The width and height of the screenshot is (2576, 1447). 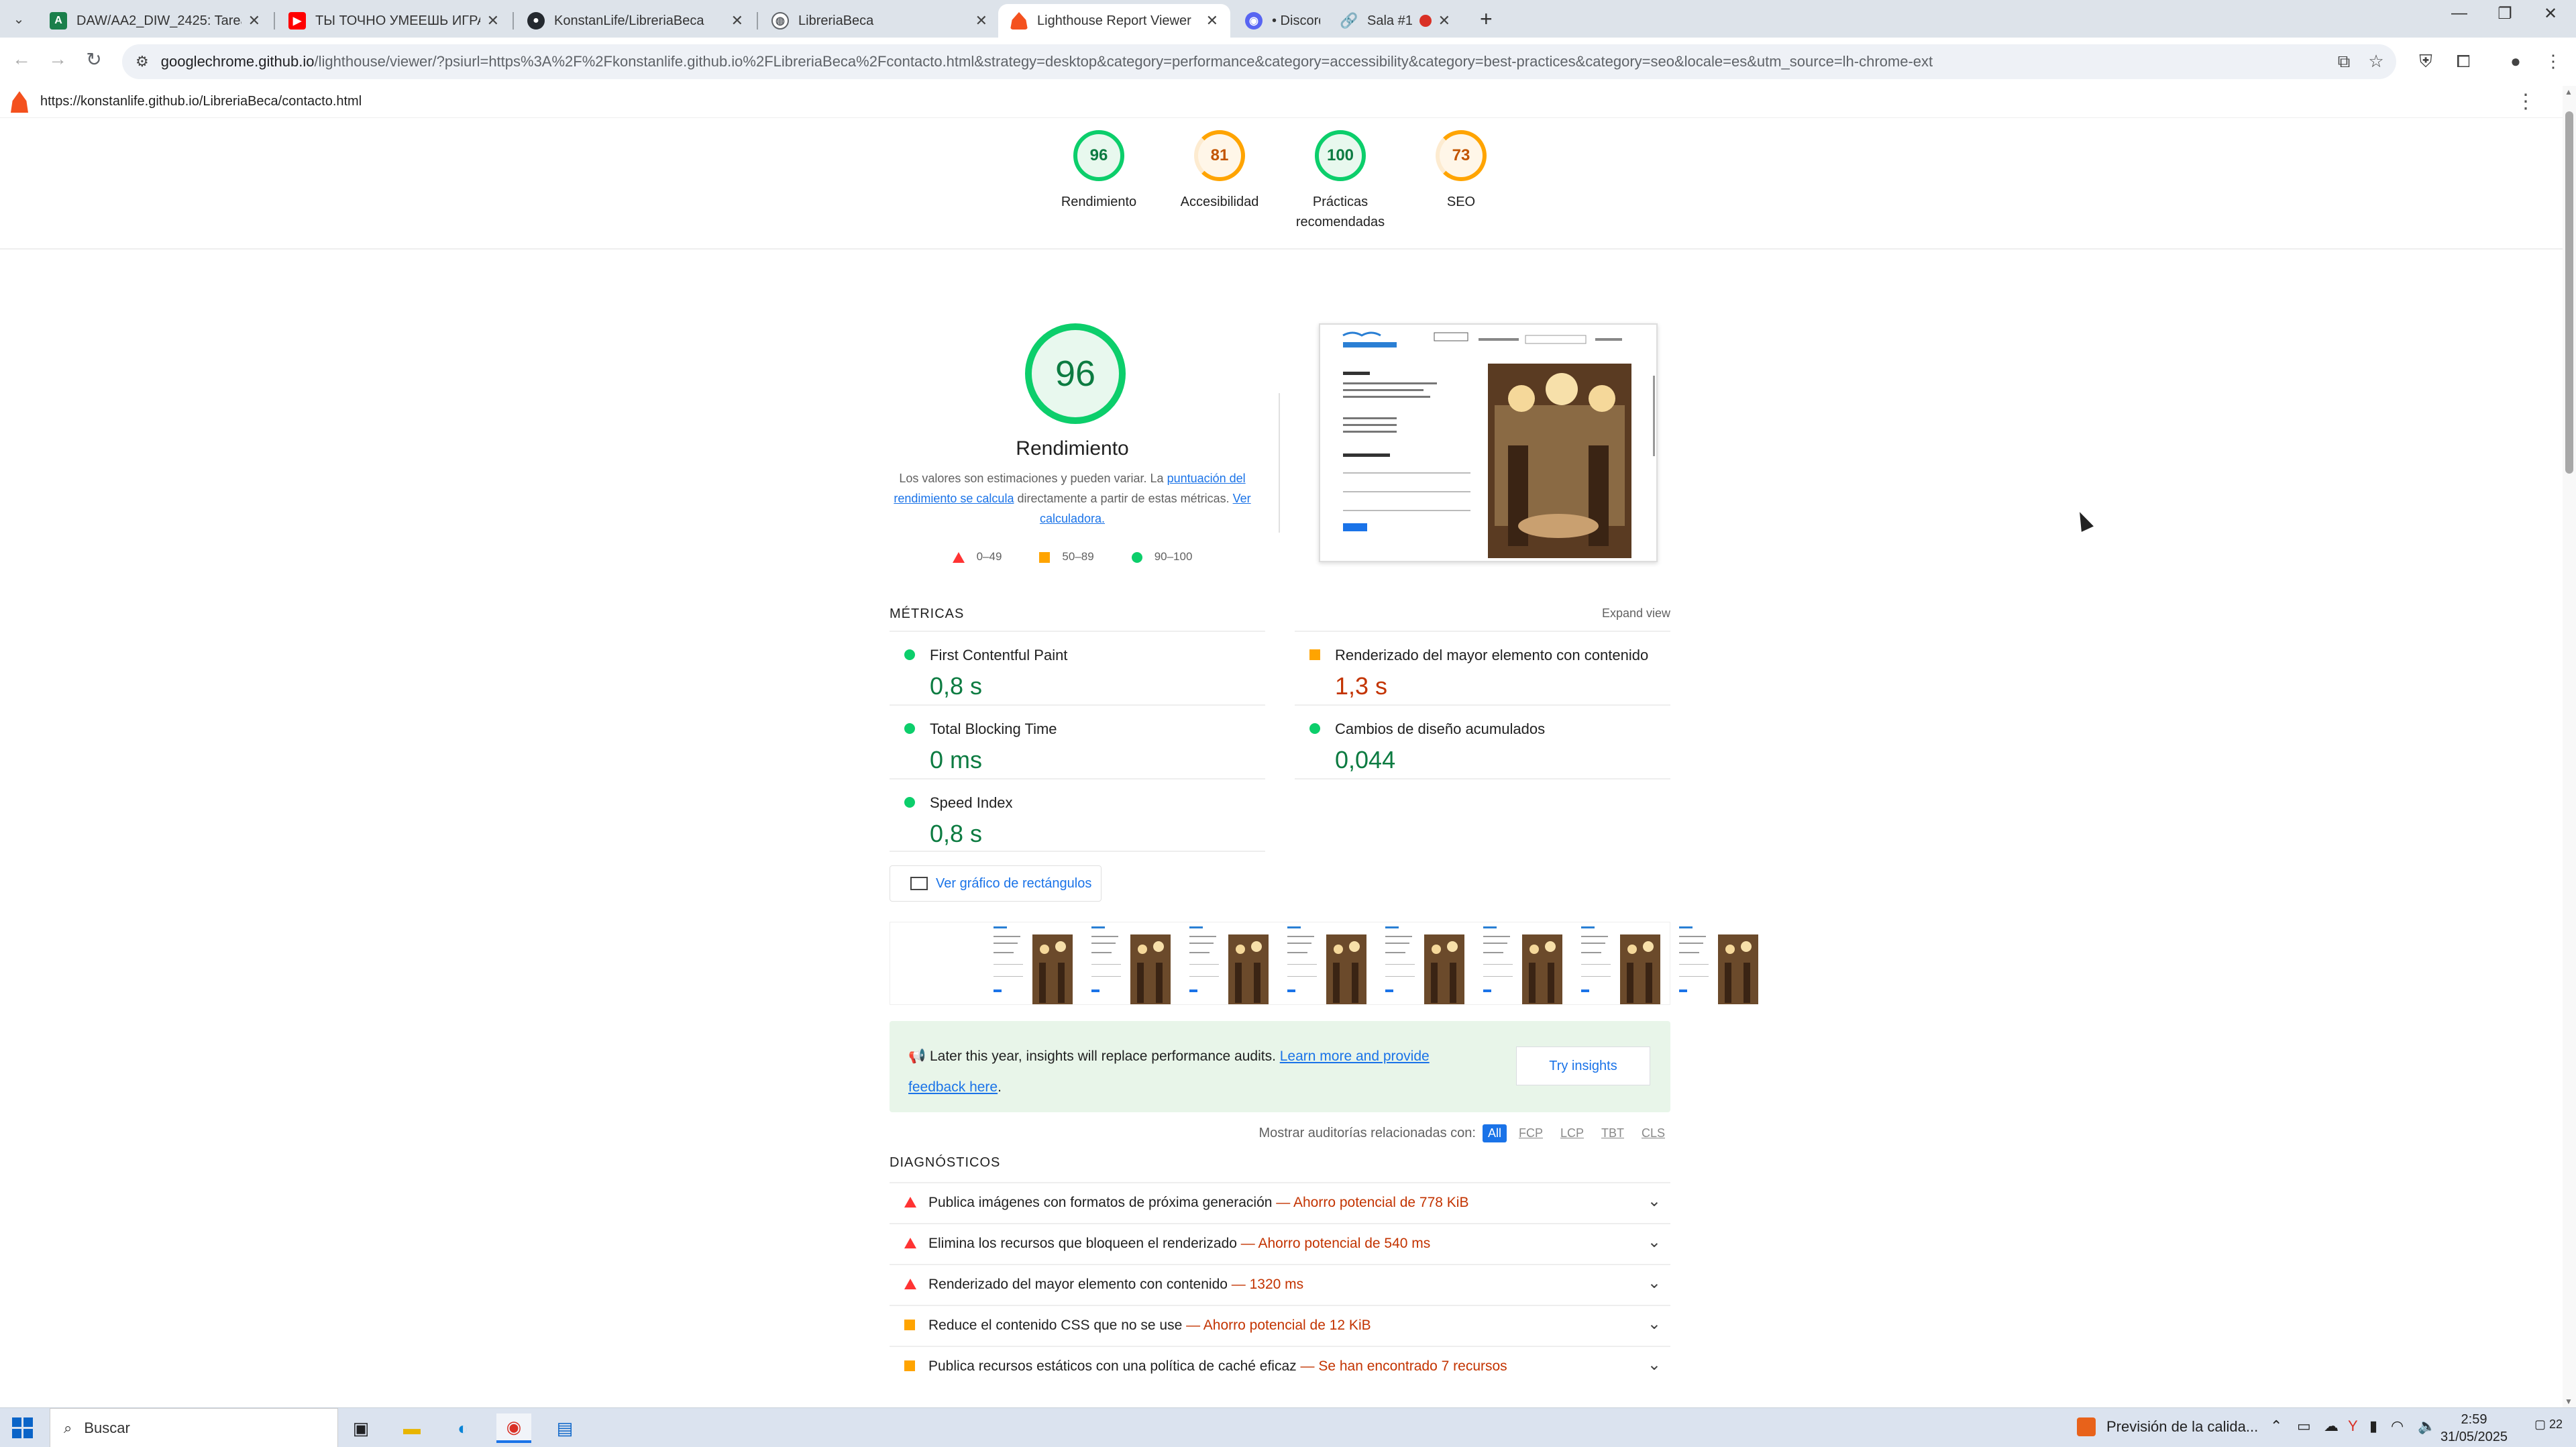 I want to click on page-scrollbar: ▲ ▼, so click(x=2569, y=747).